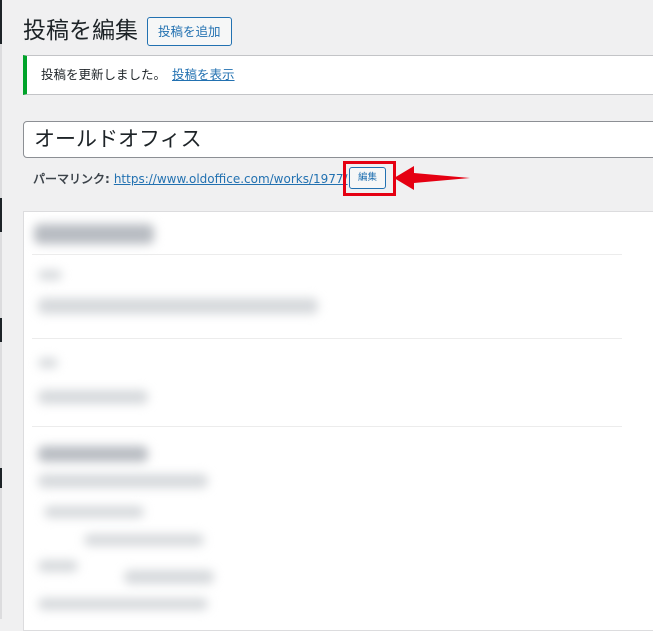 The height and width of the screenshot is (631, 653). I want to click on admin-sidebar-edge, so click(1, 309).